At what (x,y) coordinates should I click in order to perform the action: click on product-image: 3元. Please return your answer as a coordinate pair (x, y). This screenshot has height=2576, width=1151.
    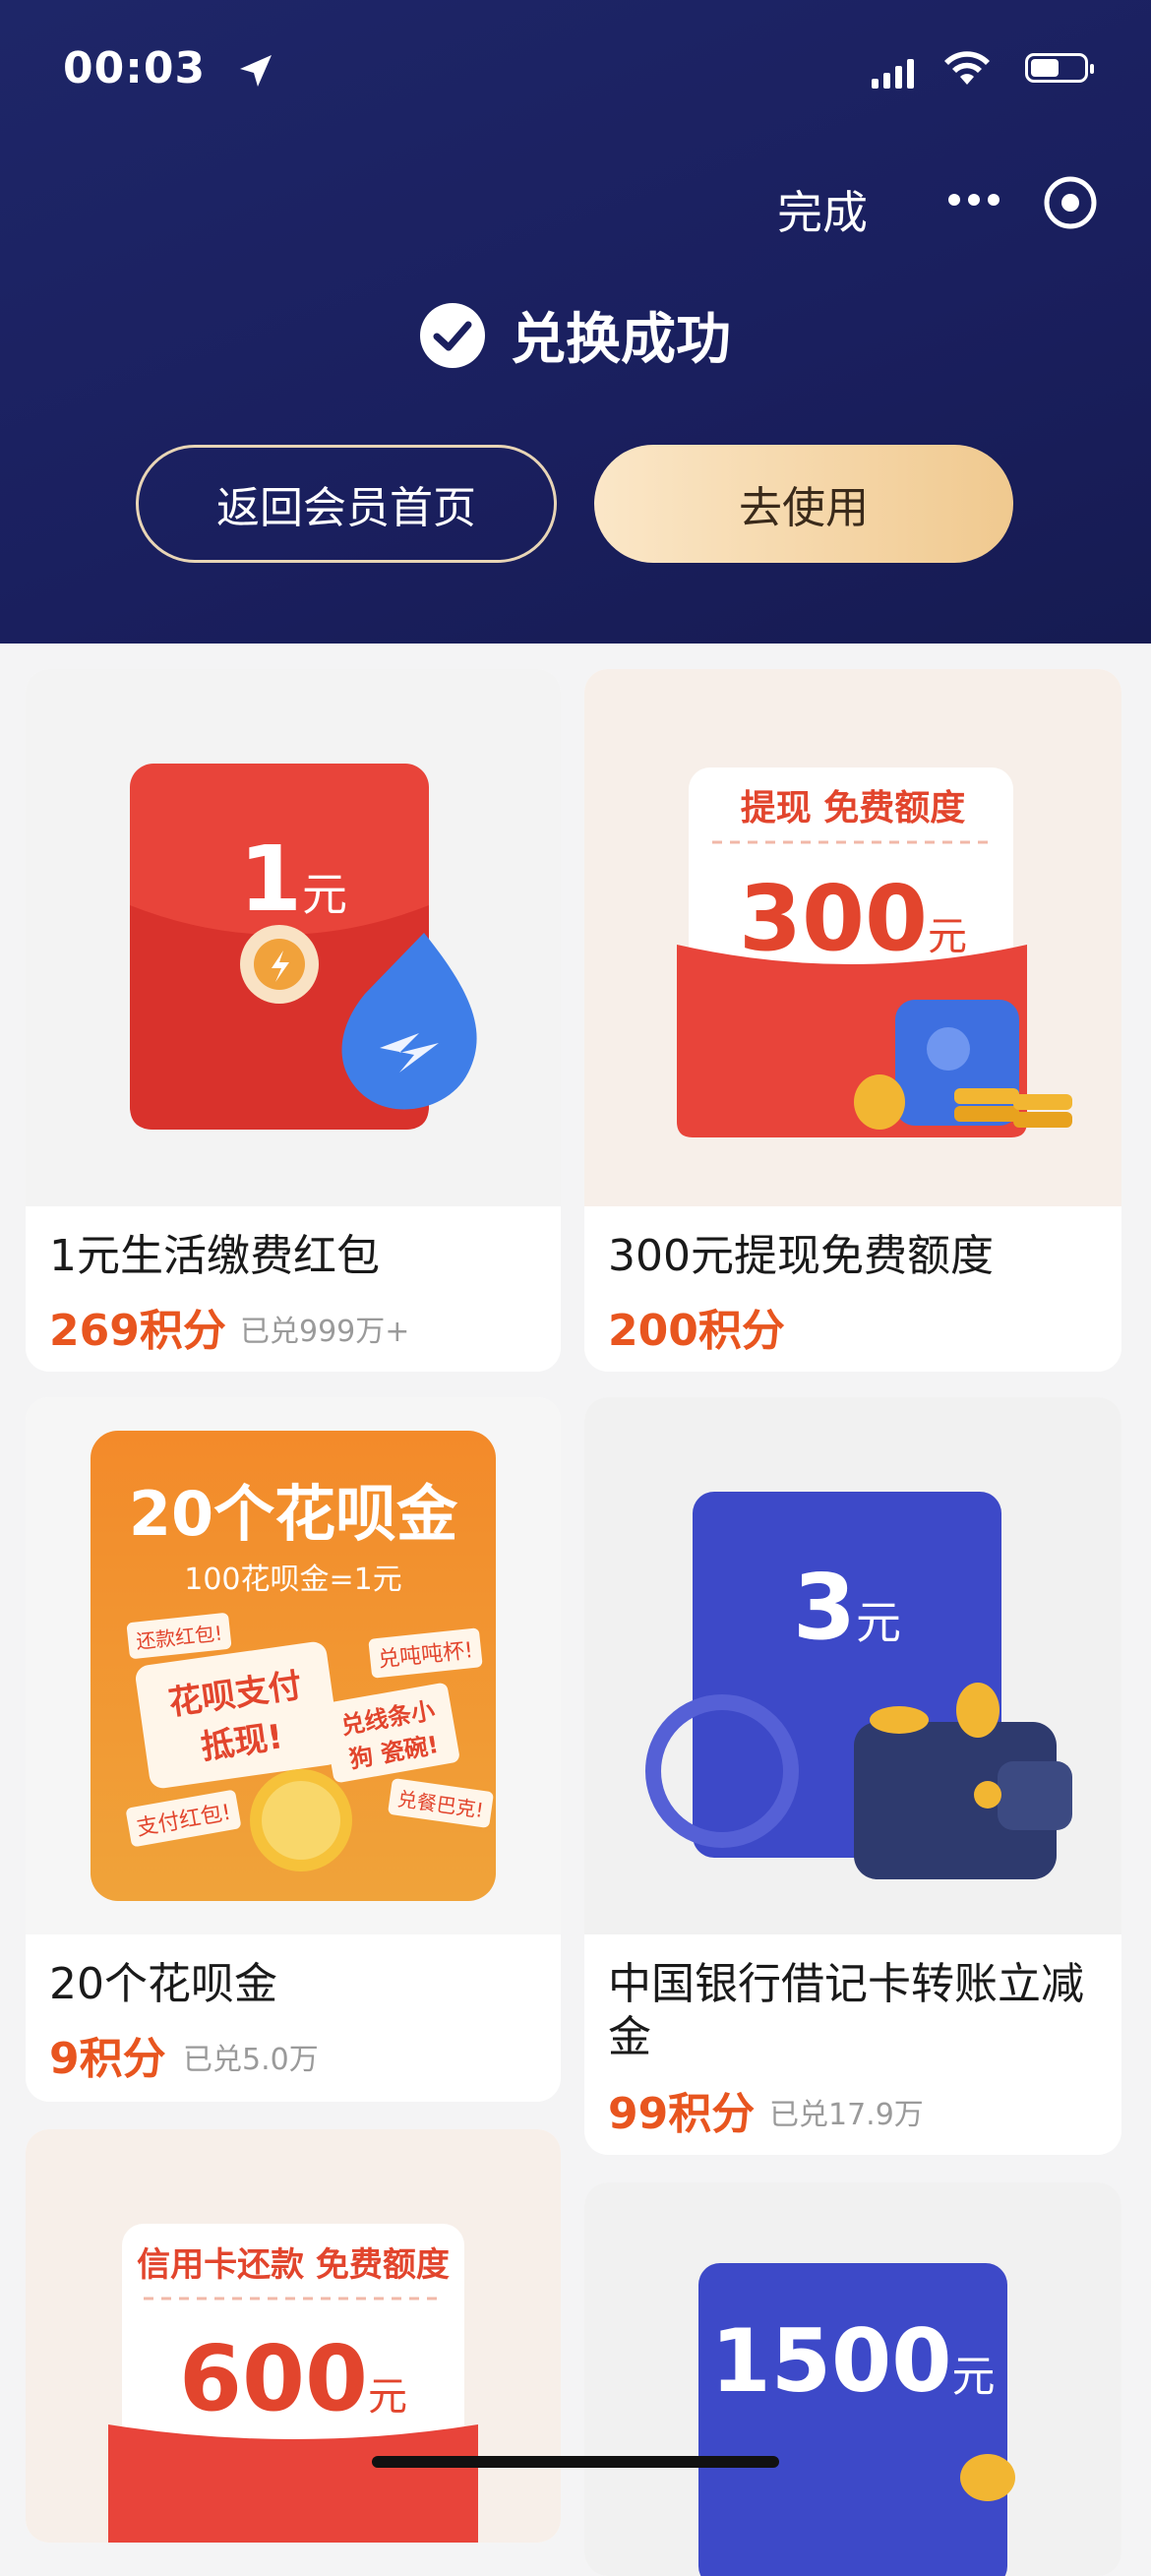
    Looking at the image, I should click on (852, 1665).